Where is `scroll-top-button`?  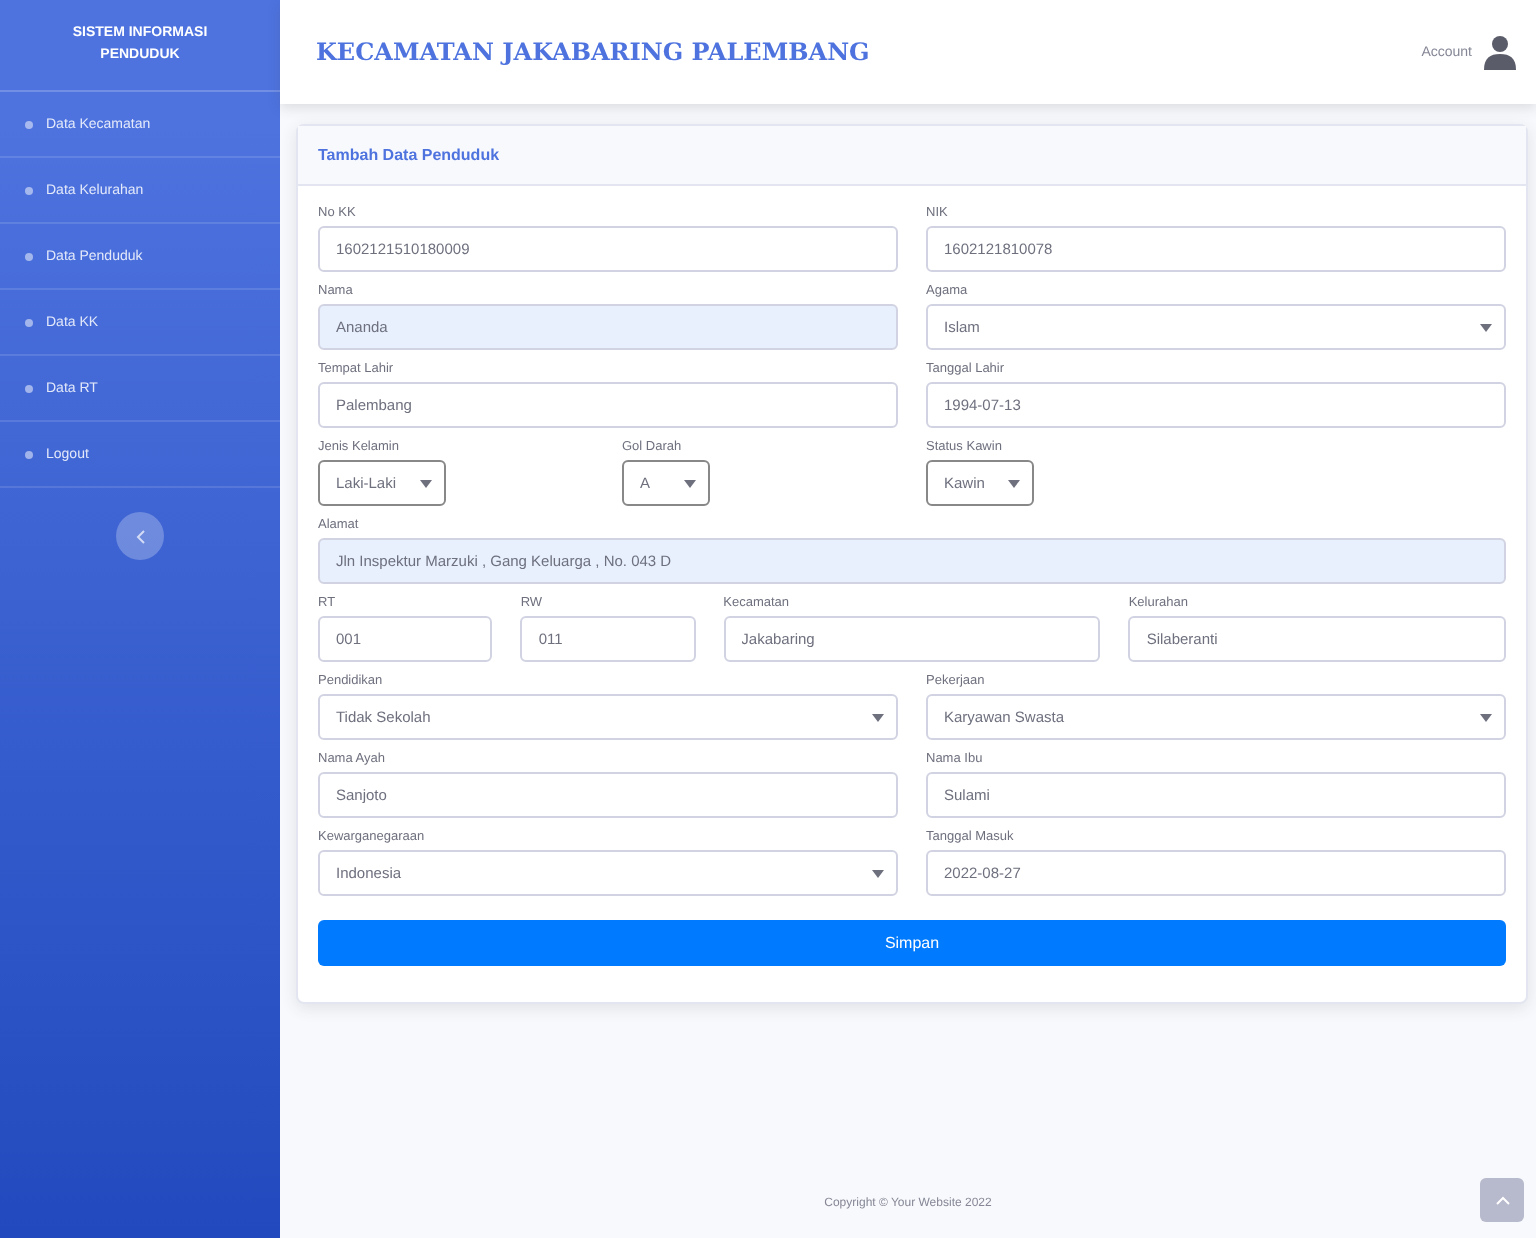 scroll-top-button is located at coordinates (1502, 1200).